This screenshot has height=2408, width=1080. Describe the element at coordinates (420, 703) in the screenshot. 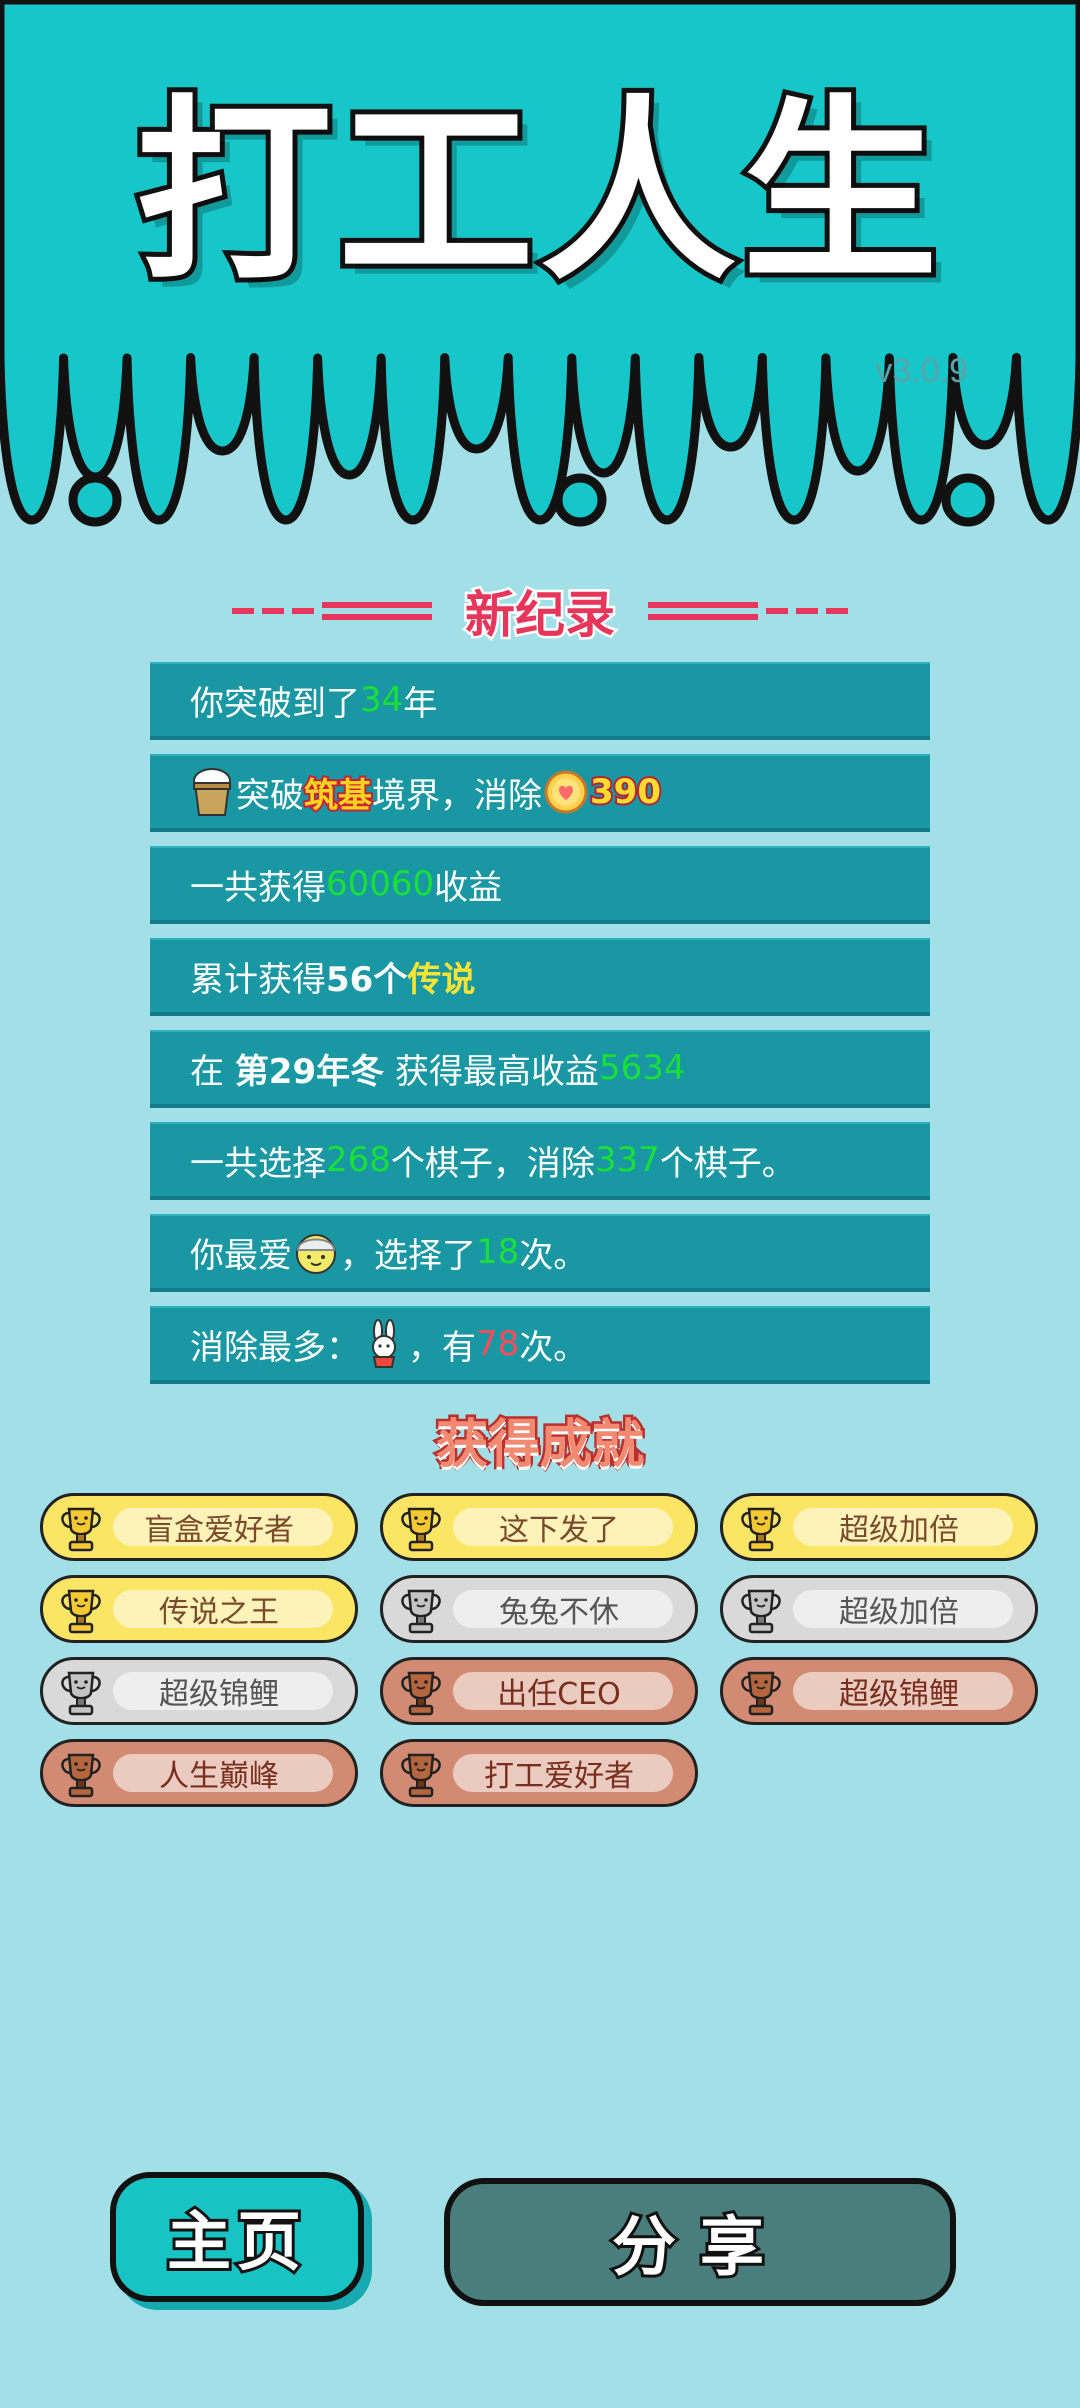

I see `stat-text: 年` at that location.